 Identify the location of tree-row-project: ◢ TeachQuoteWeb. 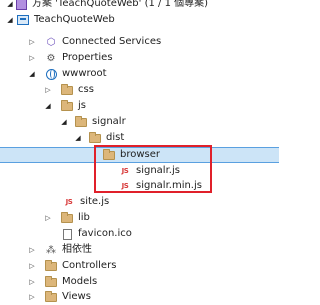
(139, 20).